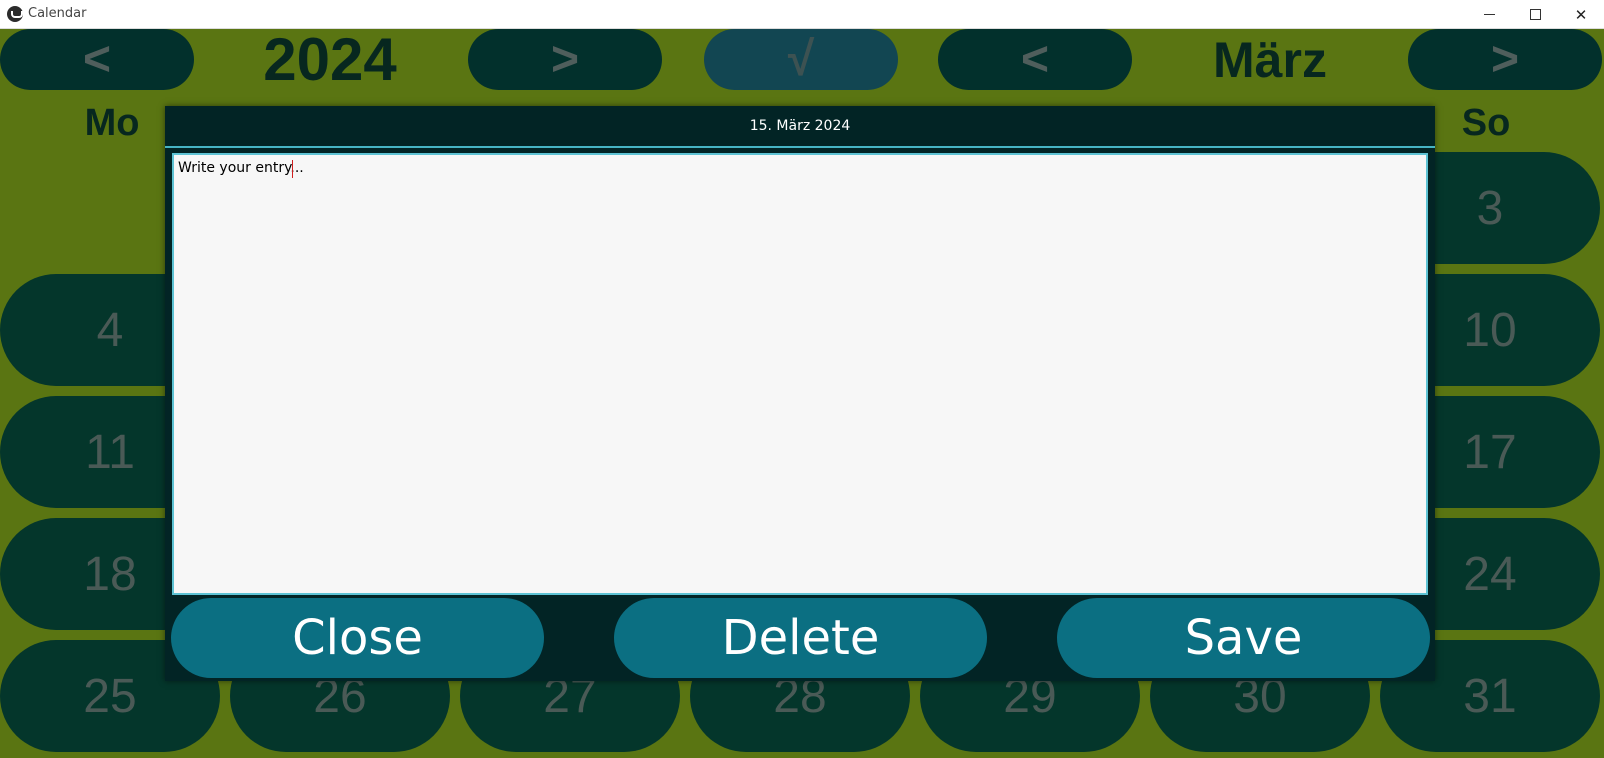 This screenshot has width=1604, height=758. I want to click on maximize-icon, so click(1535, 14).